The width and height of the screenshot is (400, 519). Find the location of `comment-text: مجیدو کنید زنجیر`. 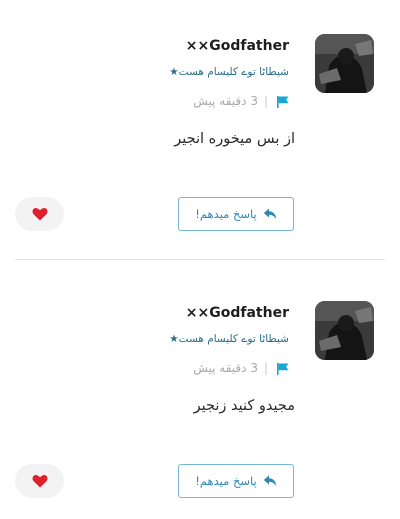

comment-text: مجیدو کنید زنجیر is located at coordinates (244, 406).